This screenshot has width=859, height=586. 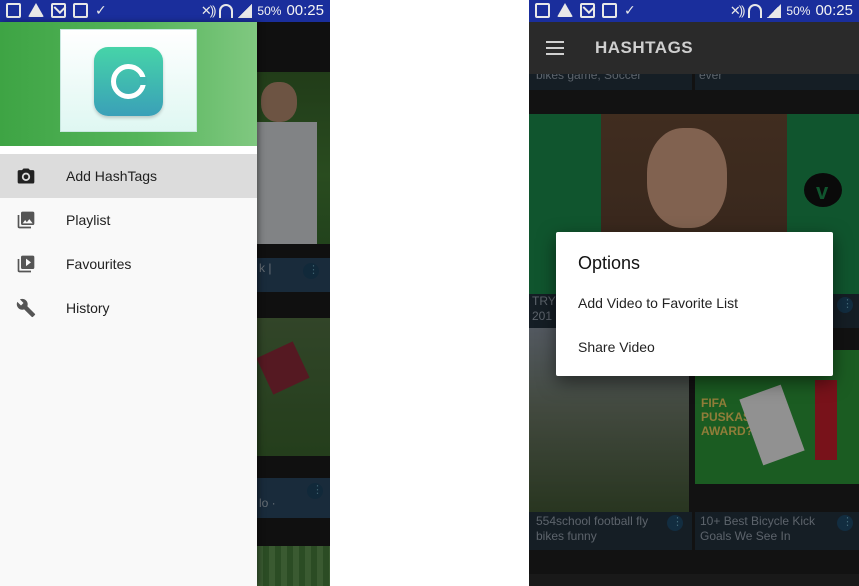 I want to click on dialog-title: Options, so click(x=609, y=263).